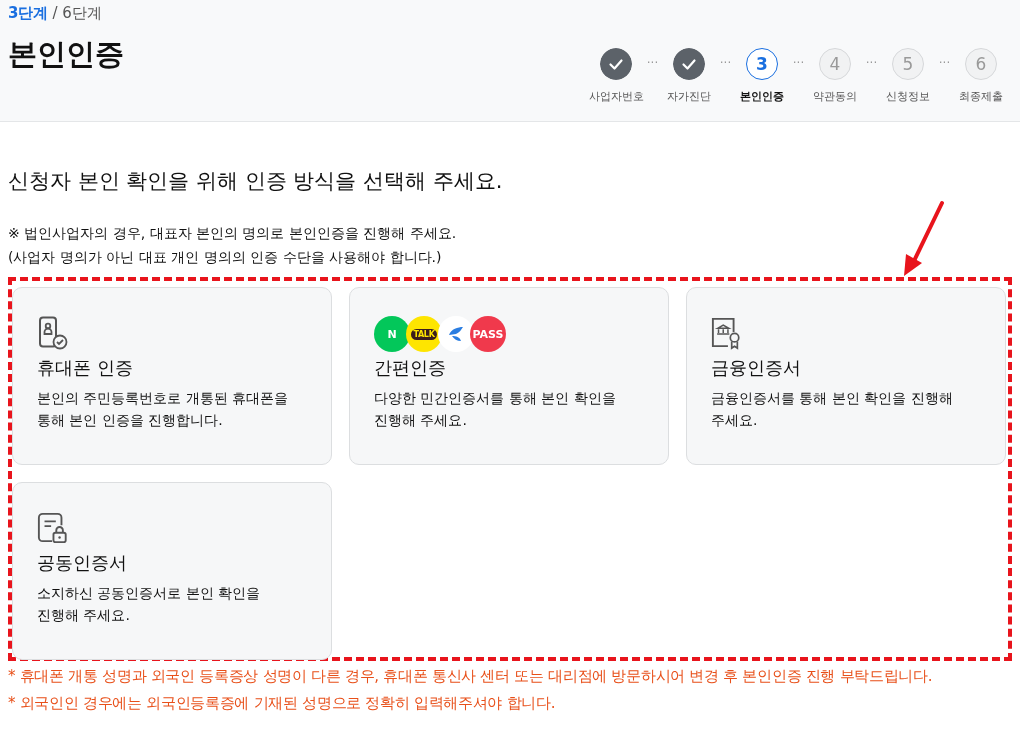 The image size is (1020, 730). Describe the element at coordinates (981, 64) in the screenshot. I see `step-number: 6` at that location.